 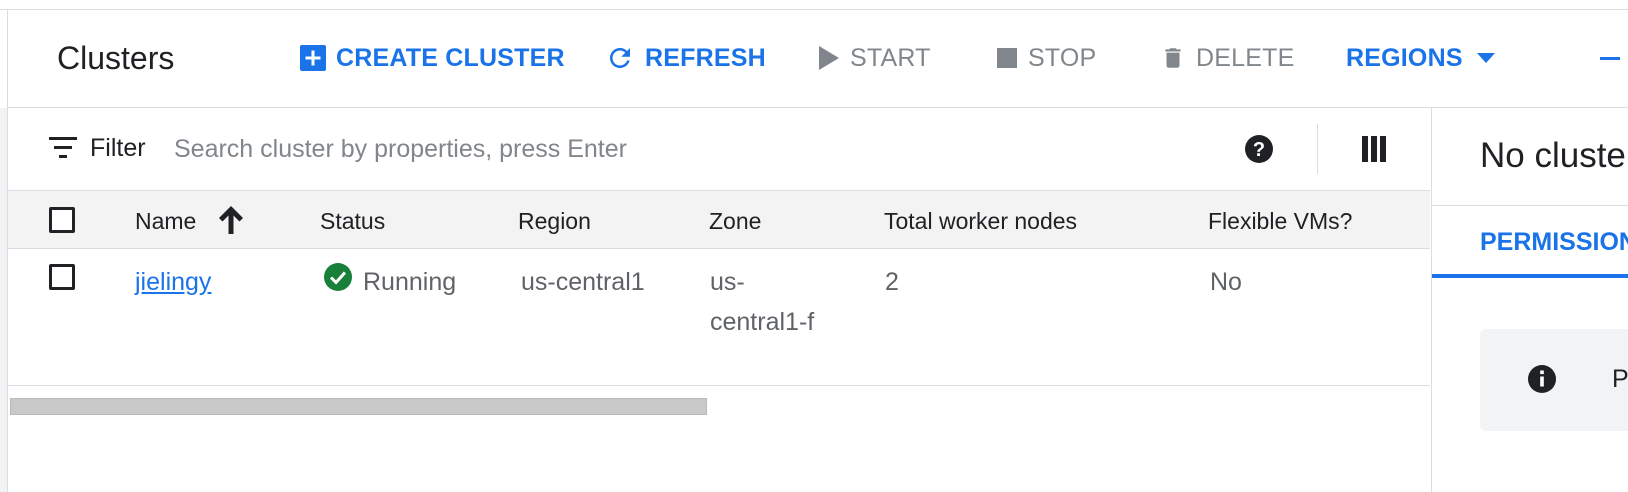 What do you see at coordinates (1280, 221) in the screenshot?
I see `column-header-flexible-vms: Flexible VMs?` at bounding box center [1280, 221].